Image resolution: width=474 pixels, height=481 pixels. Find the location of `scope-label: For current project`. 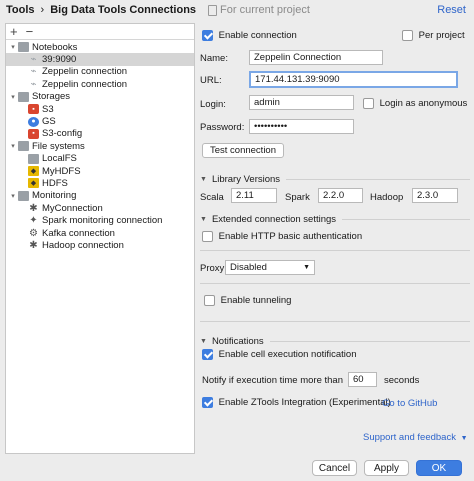

scope-label: For current project is located at coordinates (265, 10).